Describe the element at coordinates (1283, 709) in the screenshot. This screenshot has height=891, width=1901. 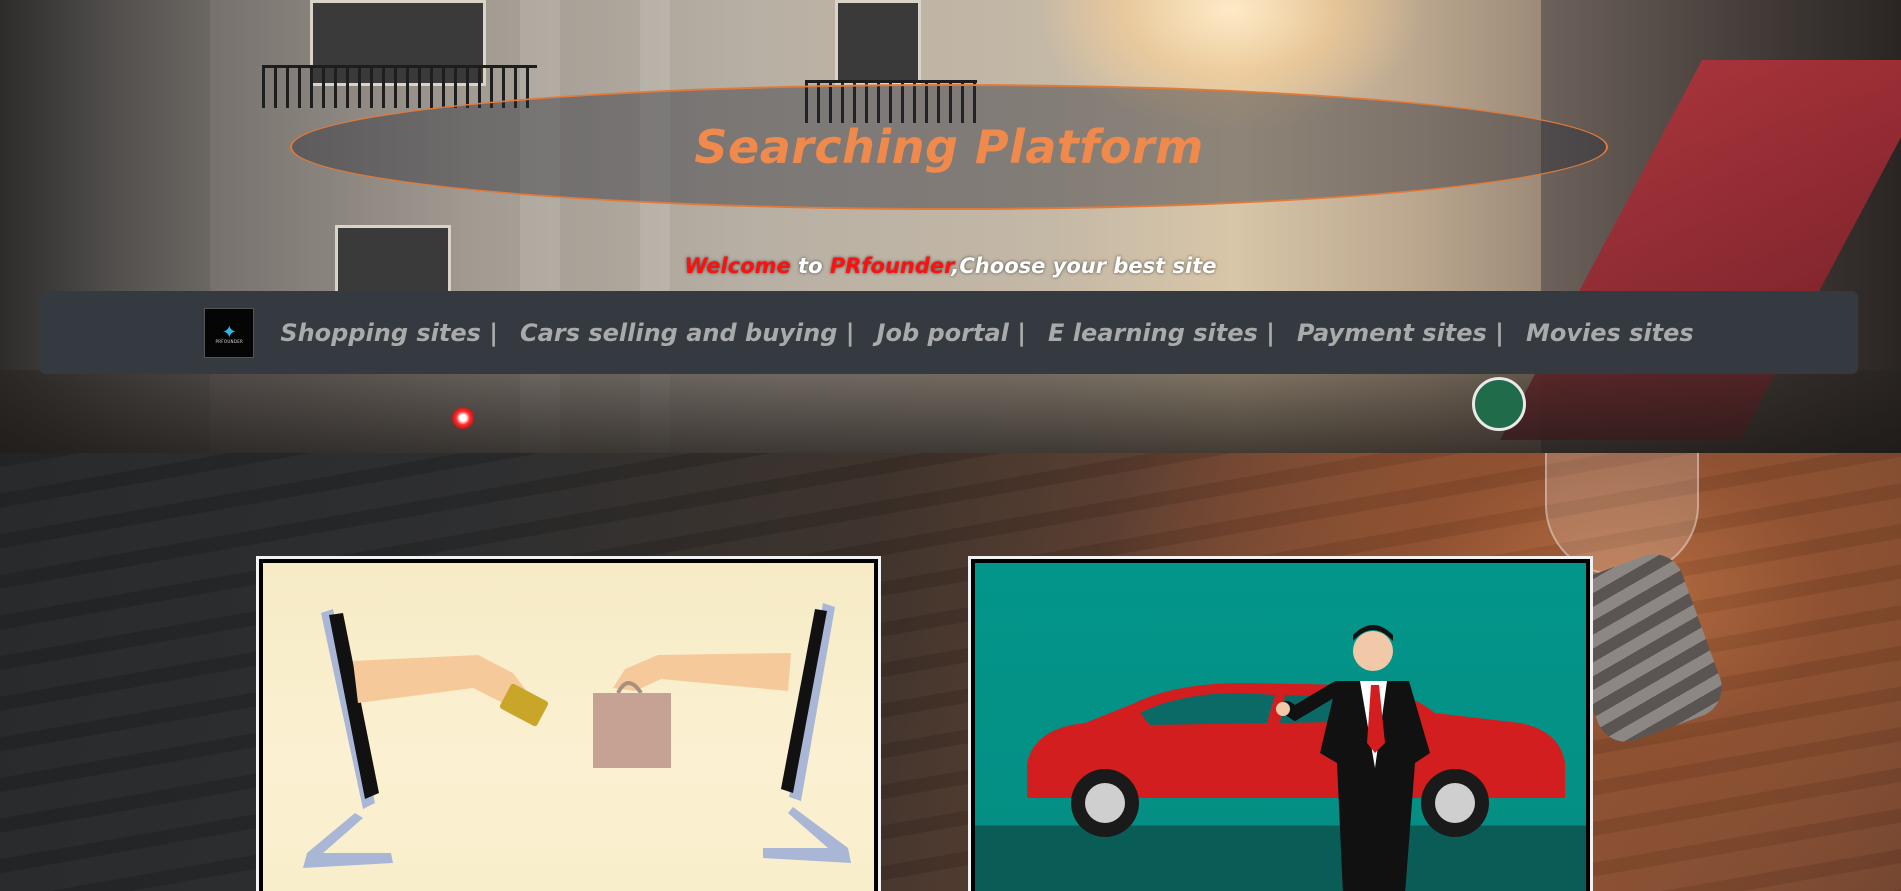
I see `man-hand` at that location.